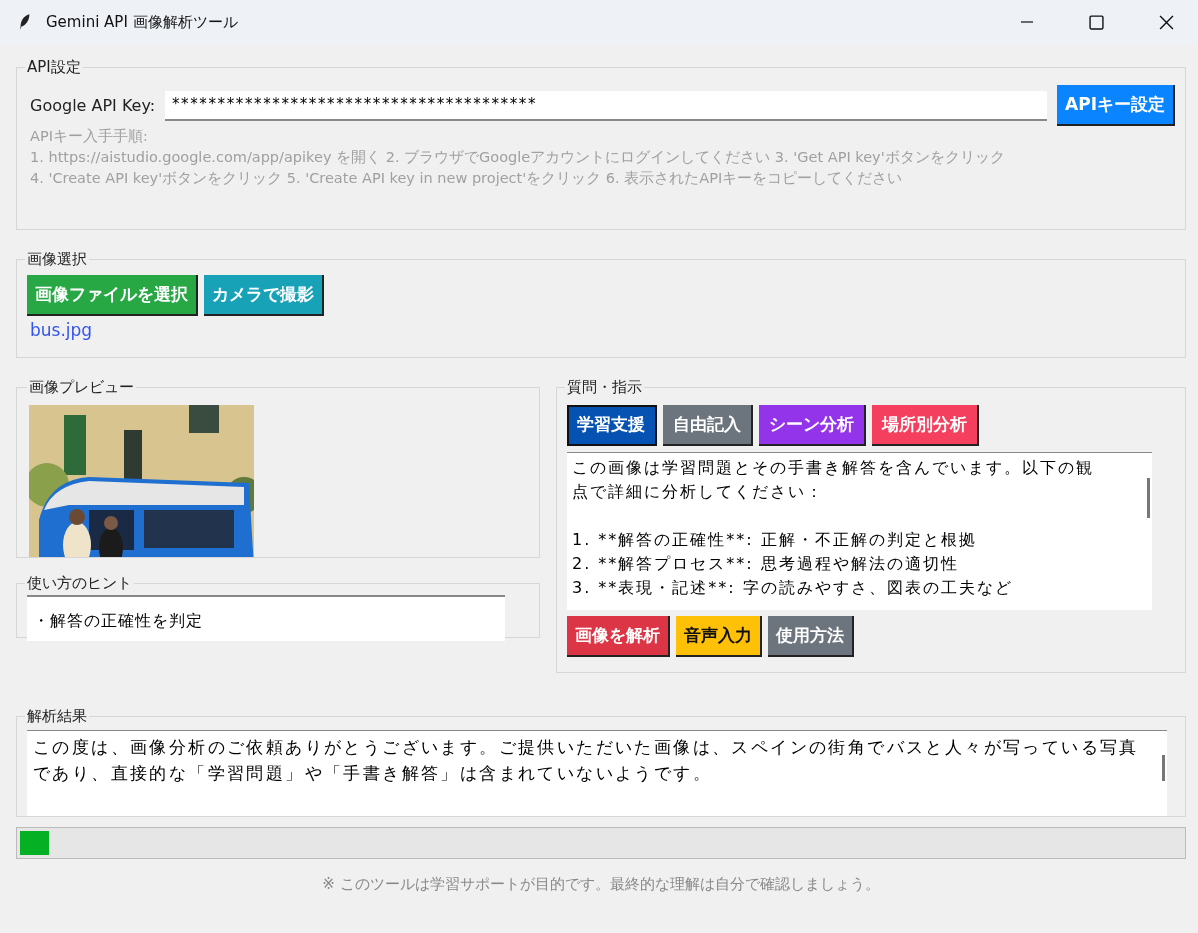 This screenshot has width=1198, height=933. Describe the element at coordinates (112, 295) in the screenshot. I see `select-file-button: 画像ファイルを選択` at that location.